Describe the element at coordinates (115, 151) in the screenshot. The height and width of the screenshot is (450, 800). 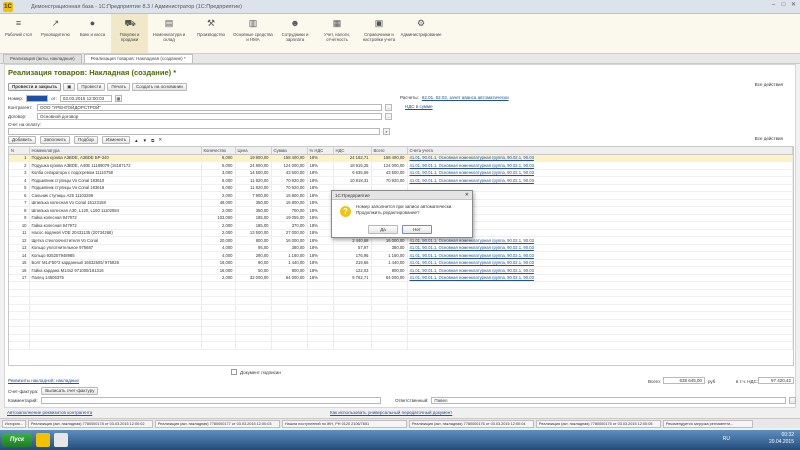
I see `column-header: Номенклатура` at that location.